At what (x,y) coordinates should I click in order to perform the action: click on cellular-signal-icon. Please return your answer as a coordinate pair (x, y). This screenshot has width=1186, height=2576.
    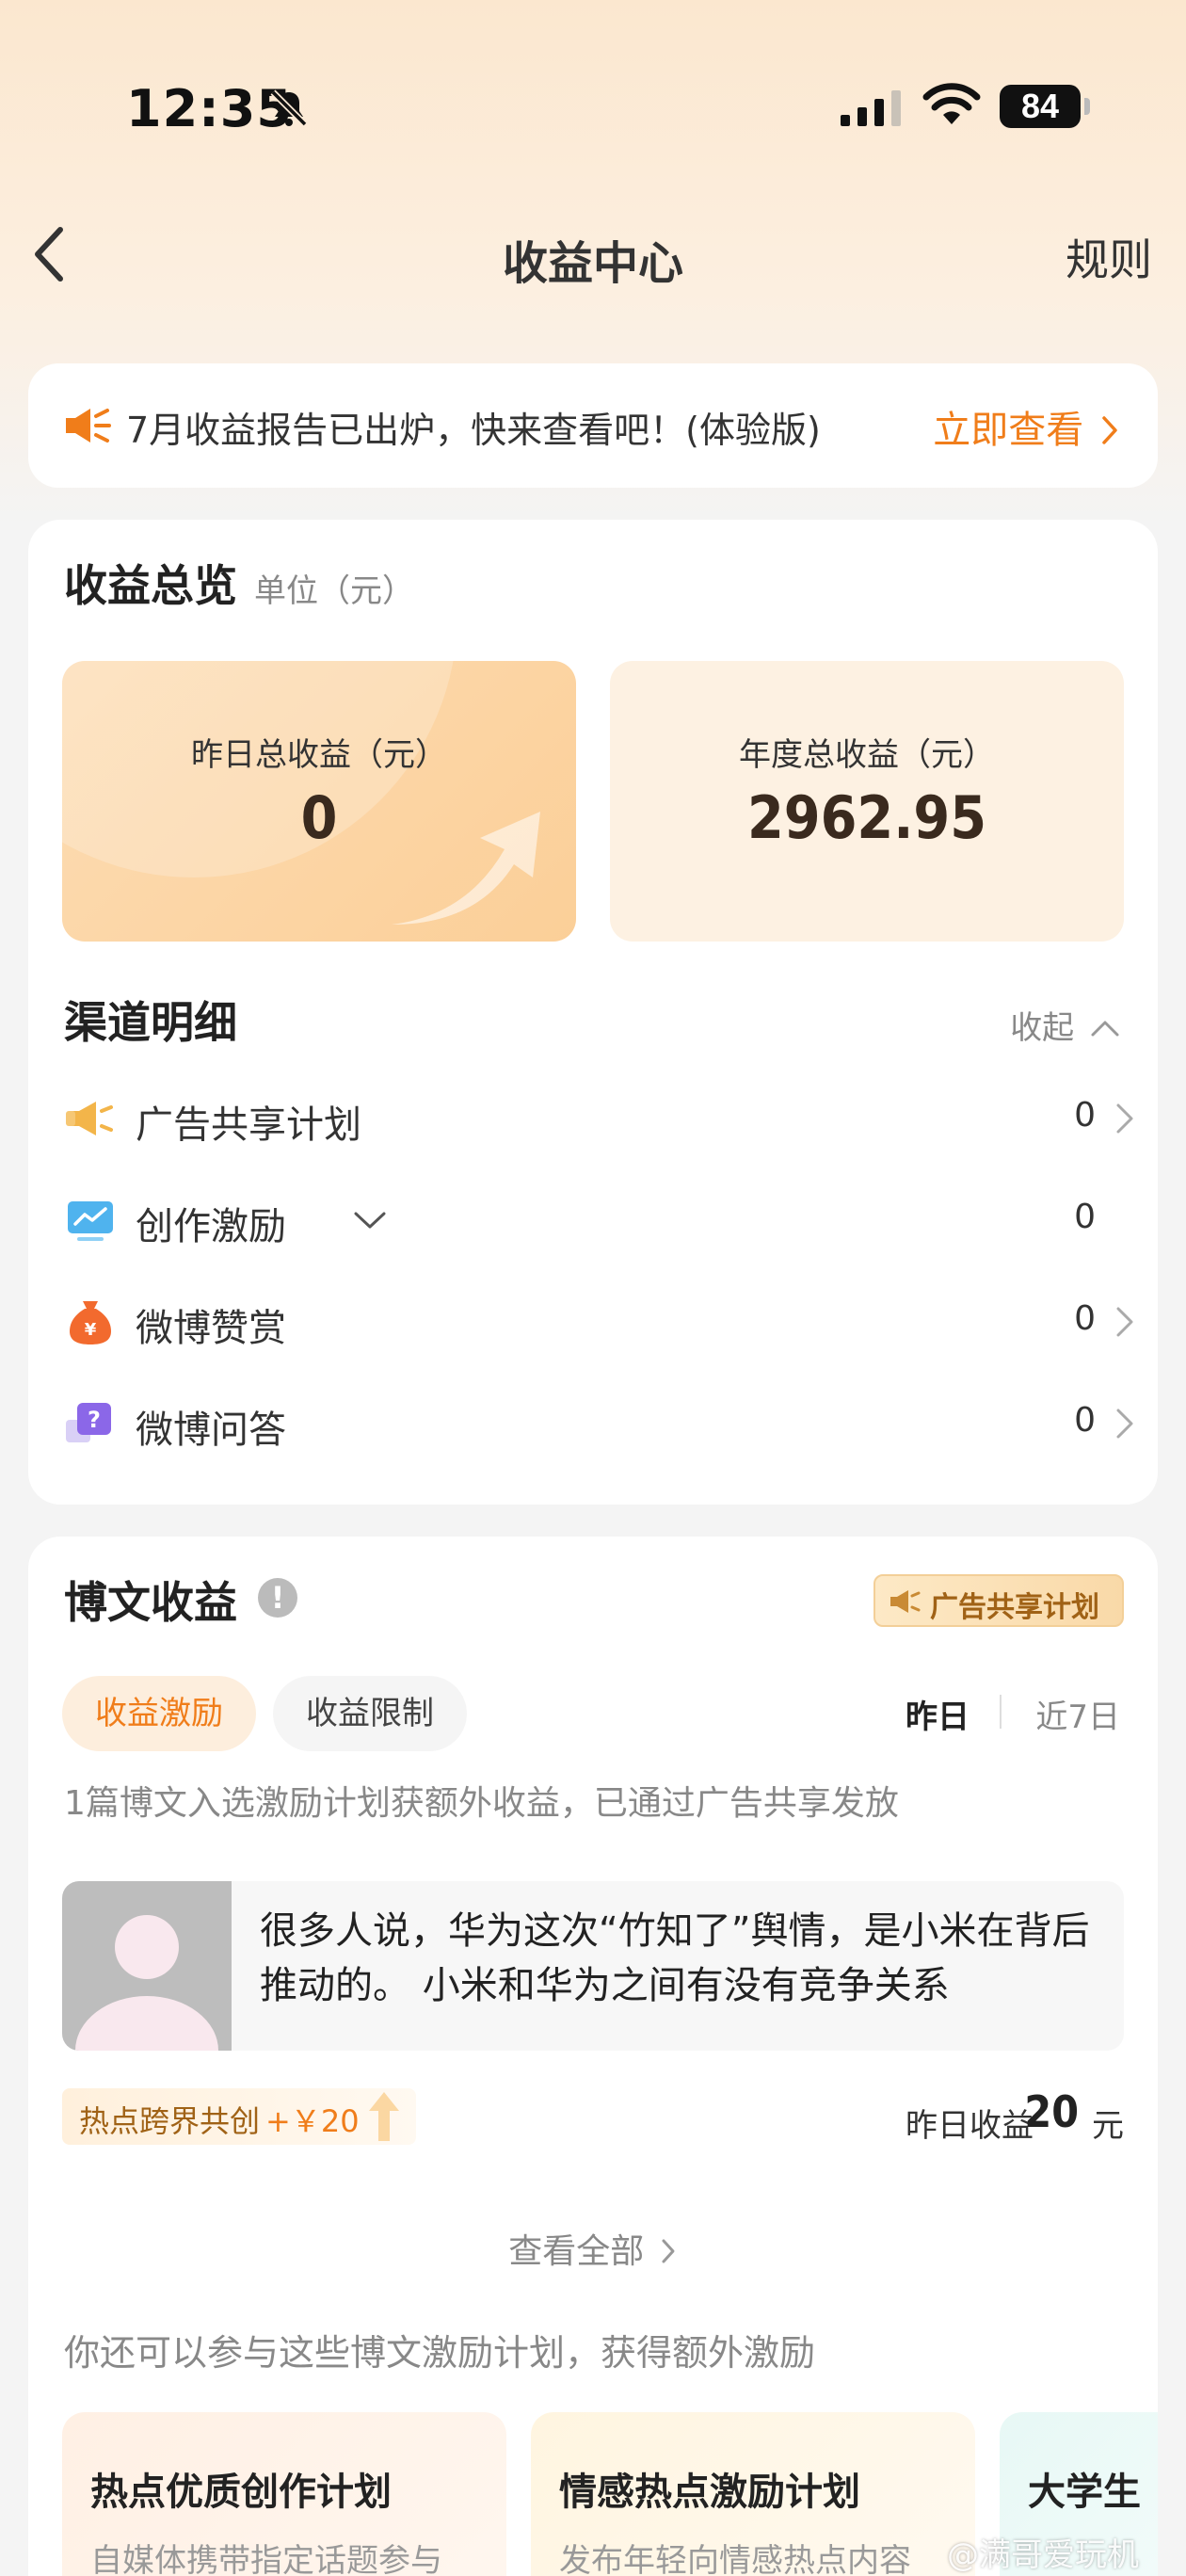
    Looking at the image, I should click on (871, 108).